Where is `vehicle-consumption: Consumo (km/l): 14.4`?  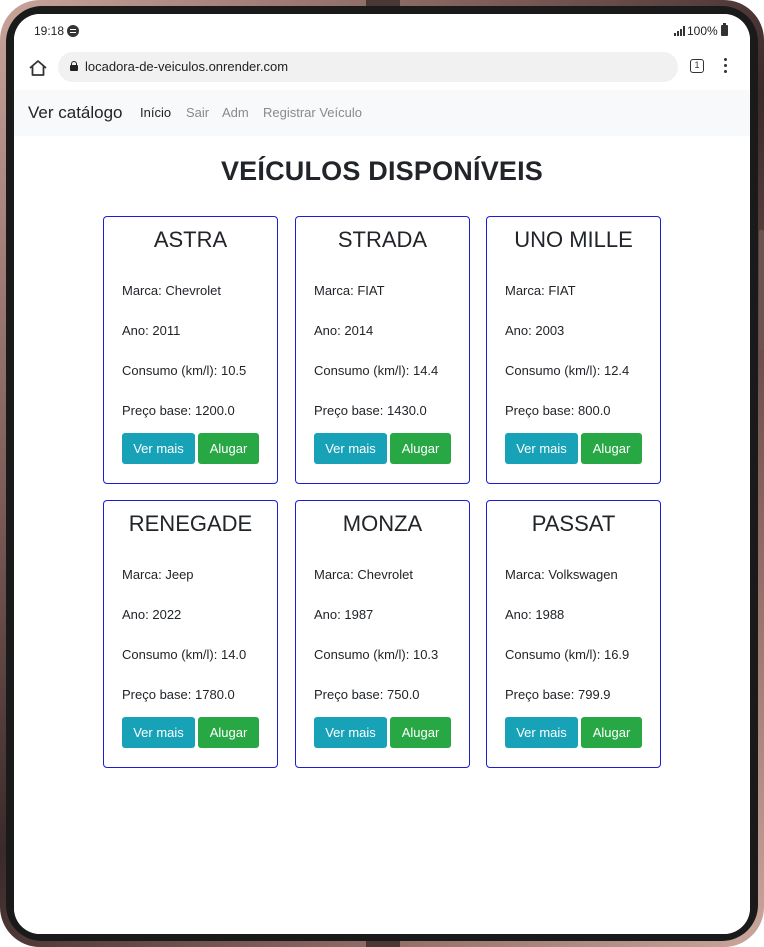
vehicle-consumption: Consumo (km/l): 14.4 is located at coordinates (376, 370).